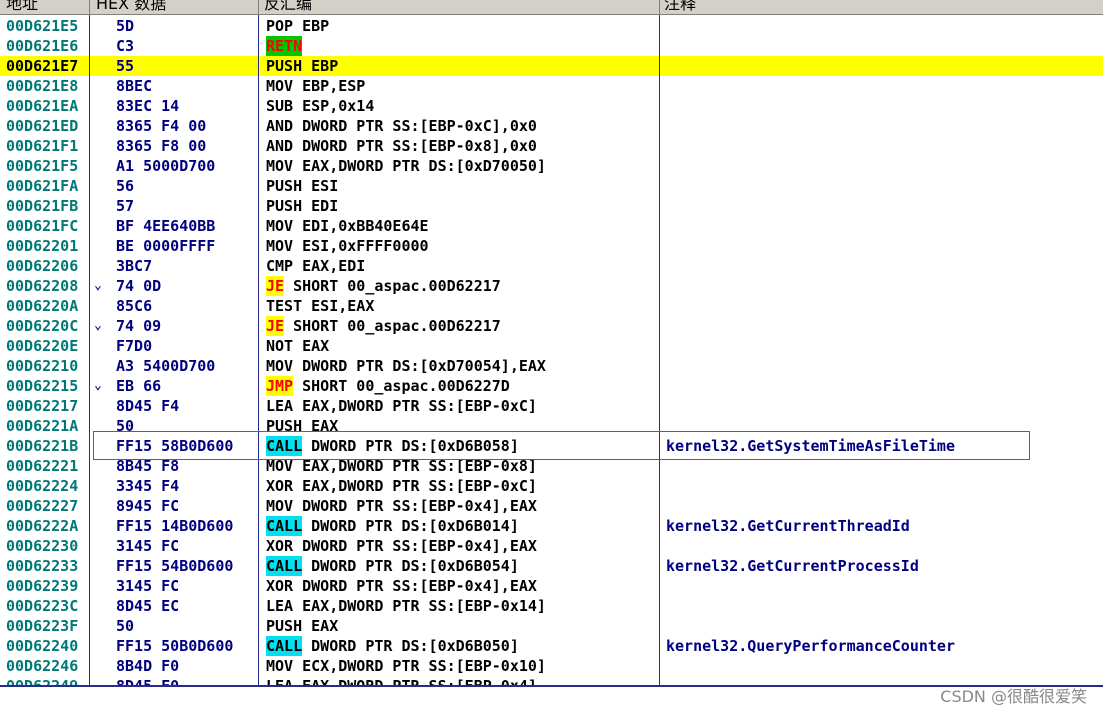  I want to click on operands: DWORD PTR SS:[EBP-0x8],0x0, so click(419, 146).